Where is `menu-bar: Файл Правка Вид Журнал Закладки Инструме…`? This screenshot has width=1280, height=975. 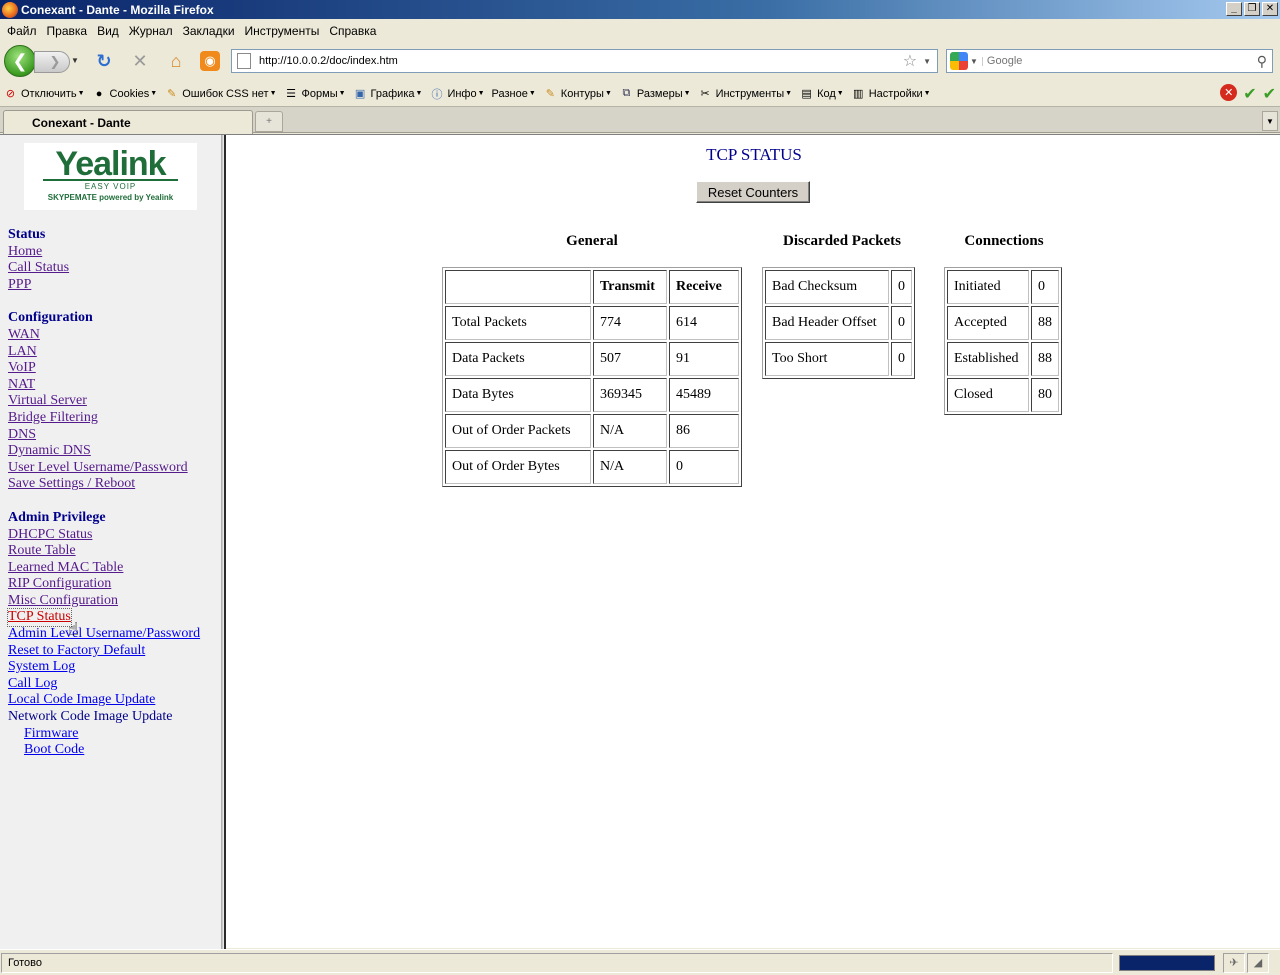 menu-bar: Файл Правка Вид Журнал Закладки Инструме… is located at coordinates (640, 30).